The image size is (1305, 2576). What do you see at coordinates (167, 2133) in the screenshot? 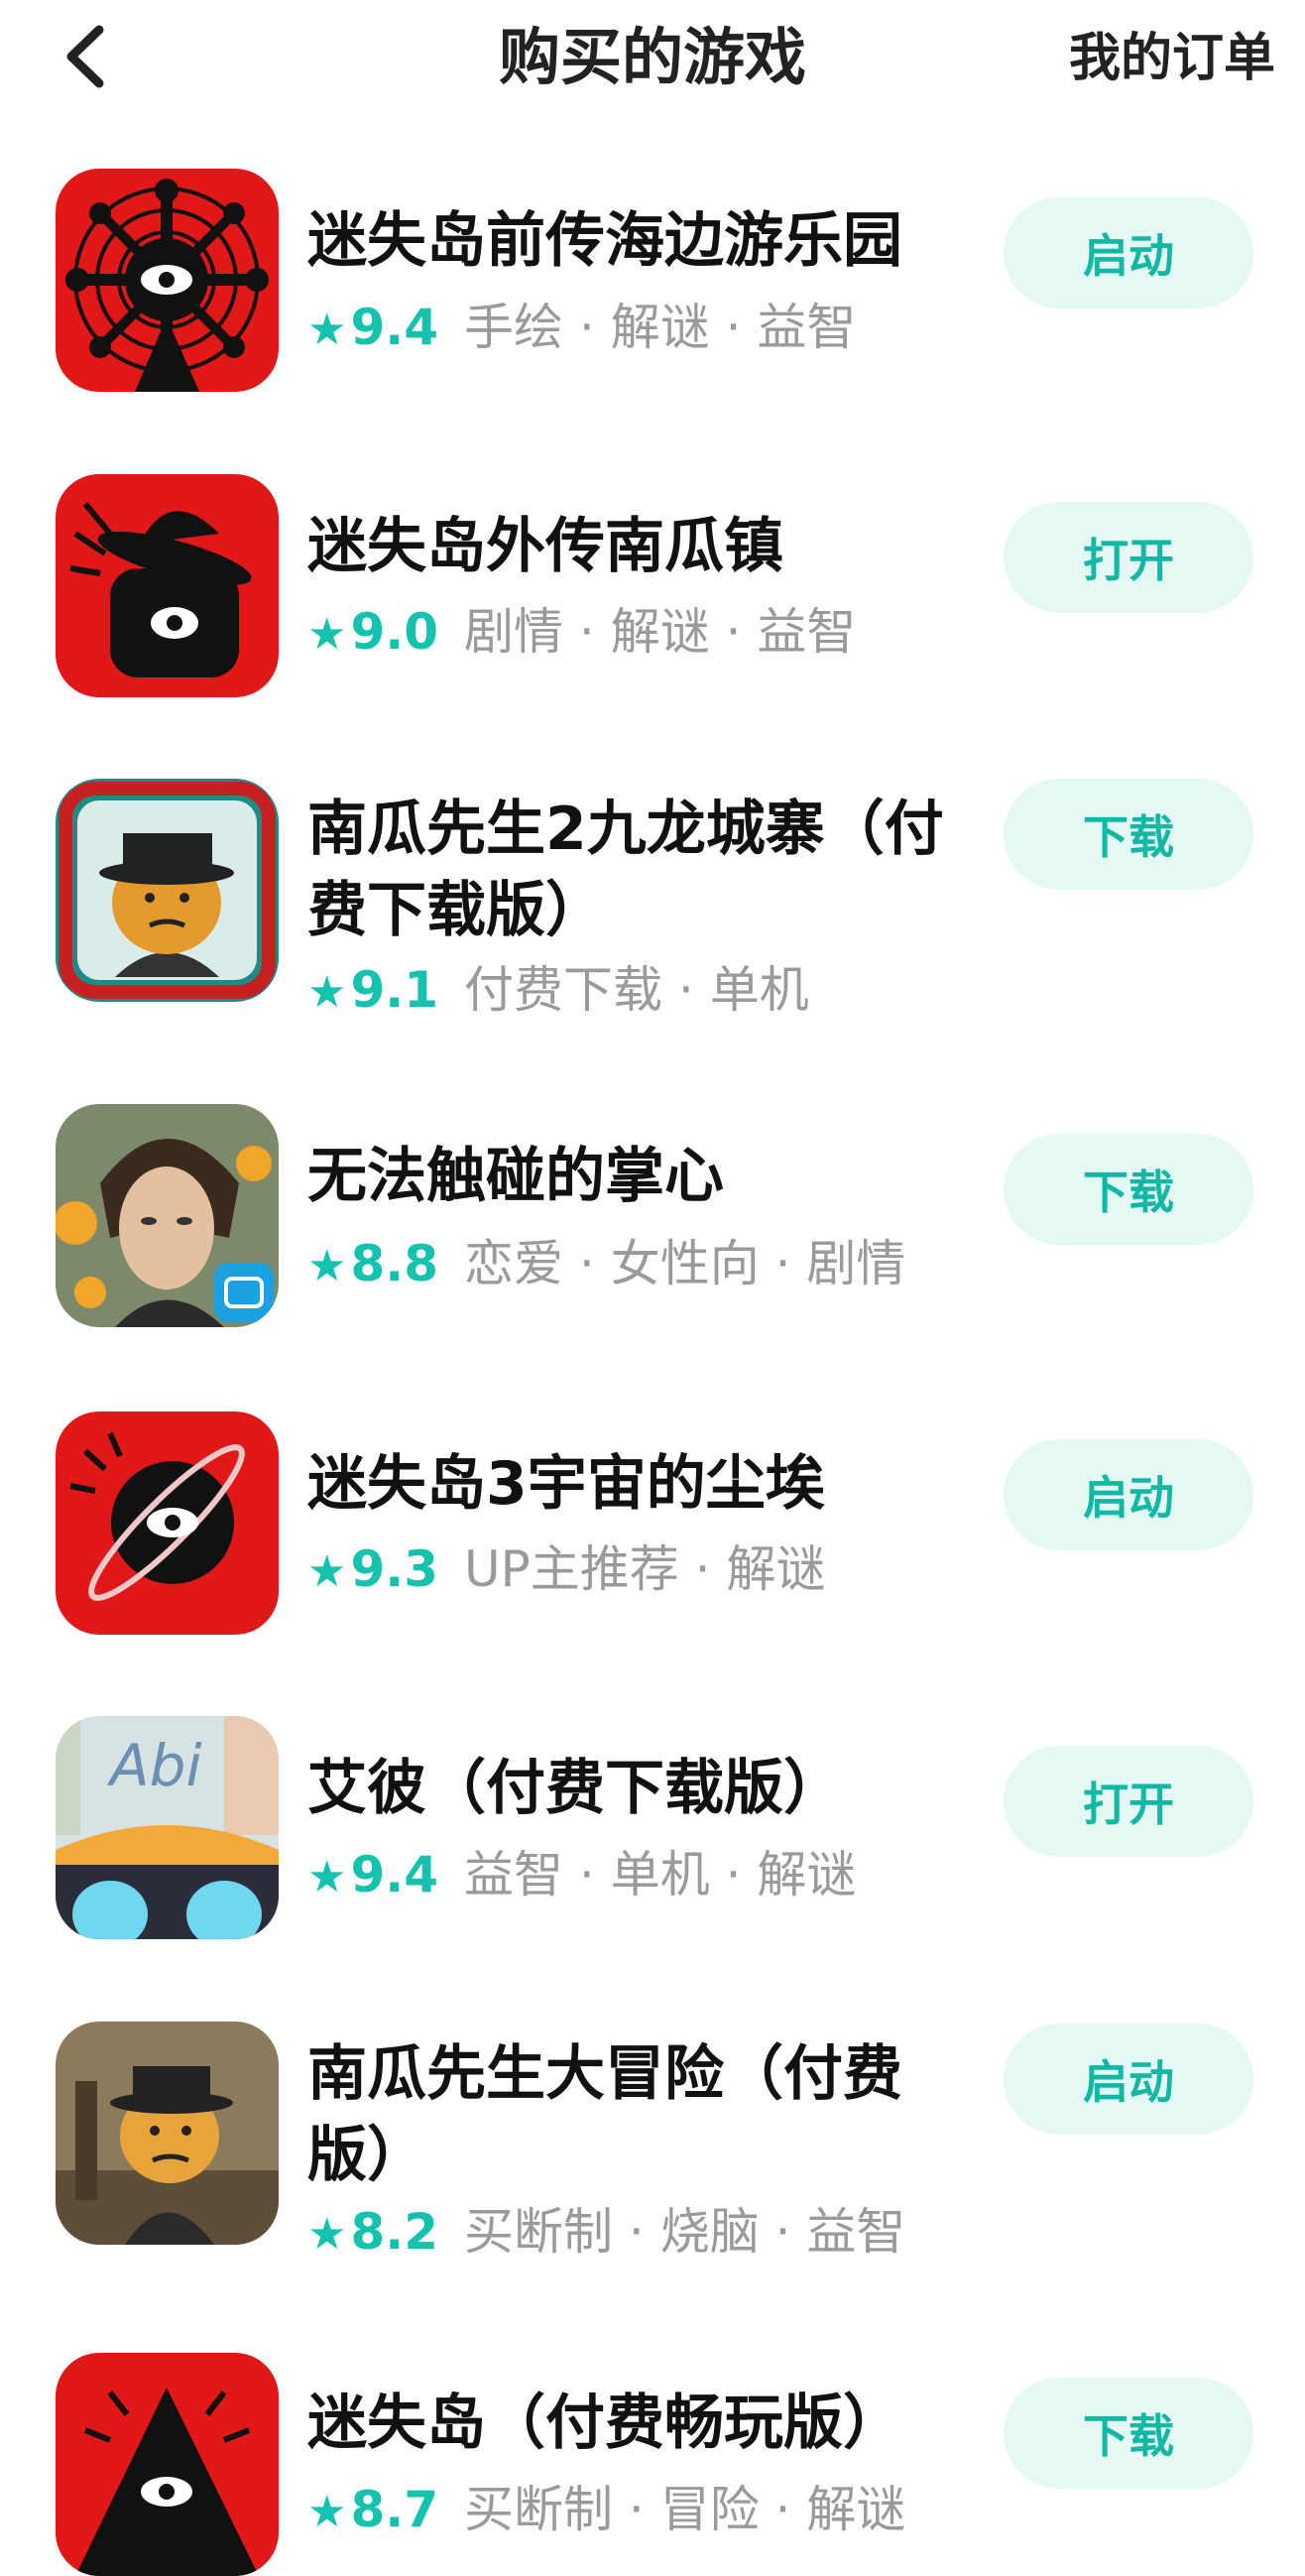
I see `mr-pumpkin-adventure-icon` at bounding box center [167, 2133].